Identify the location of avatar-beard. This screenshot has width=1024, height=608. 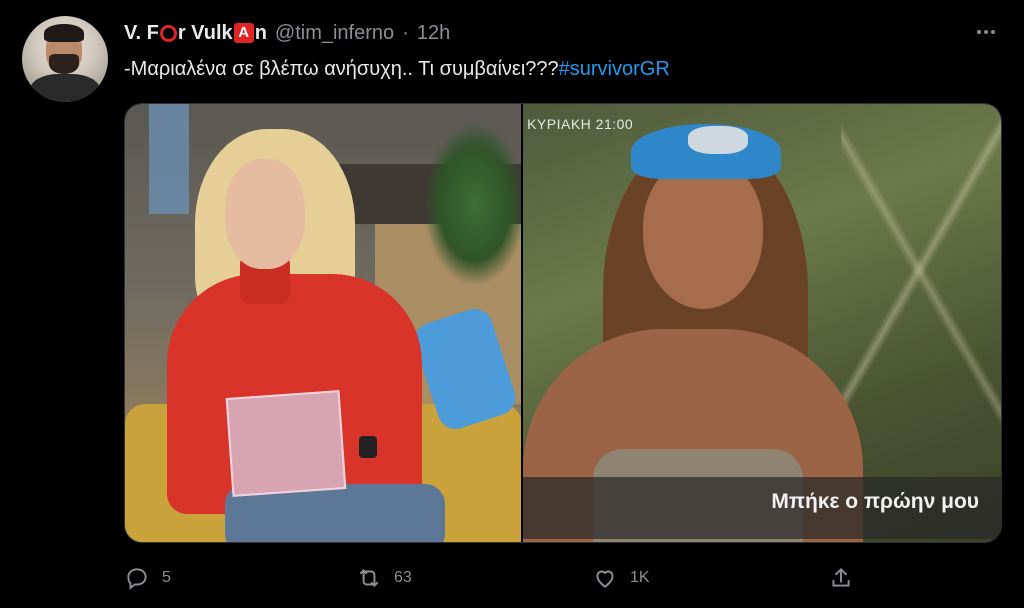
(64, 64).